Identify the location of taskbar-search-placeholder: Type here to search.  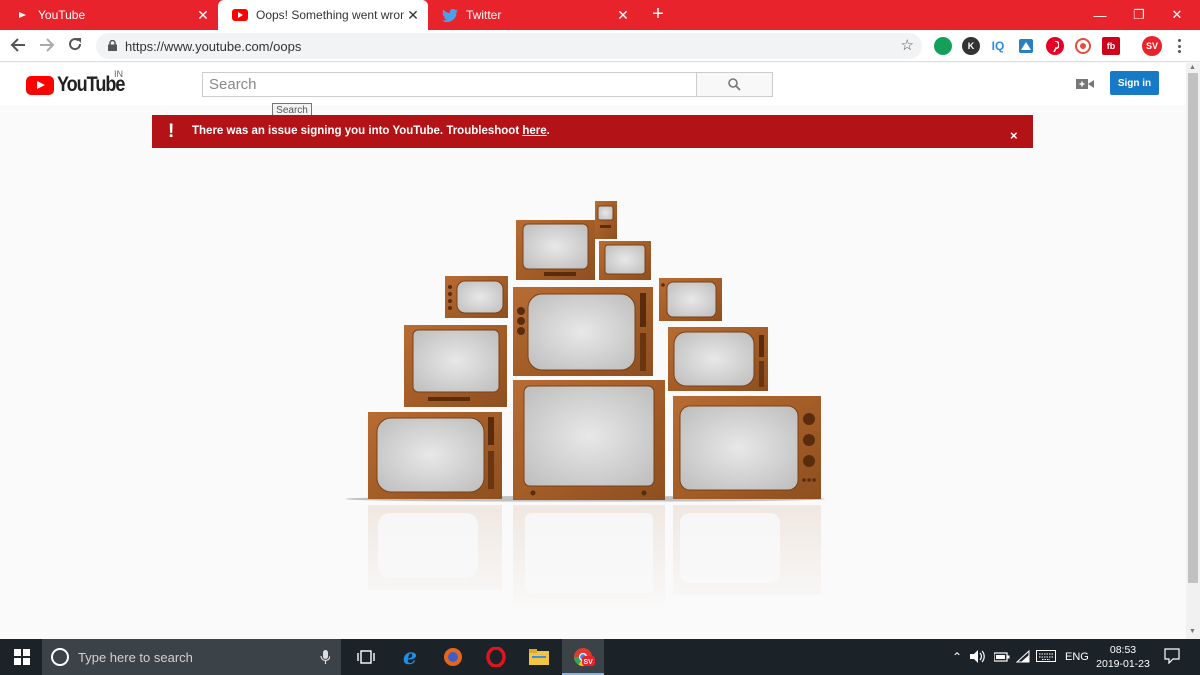
(135, 657).